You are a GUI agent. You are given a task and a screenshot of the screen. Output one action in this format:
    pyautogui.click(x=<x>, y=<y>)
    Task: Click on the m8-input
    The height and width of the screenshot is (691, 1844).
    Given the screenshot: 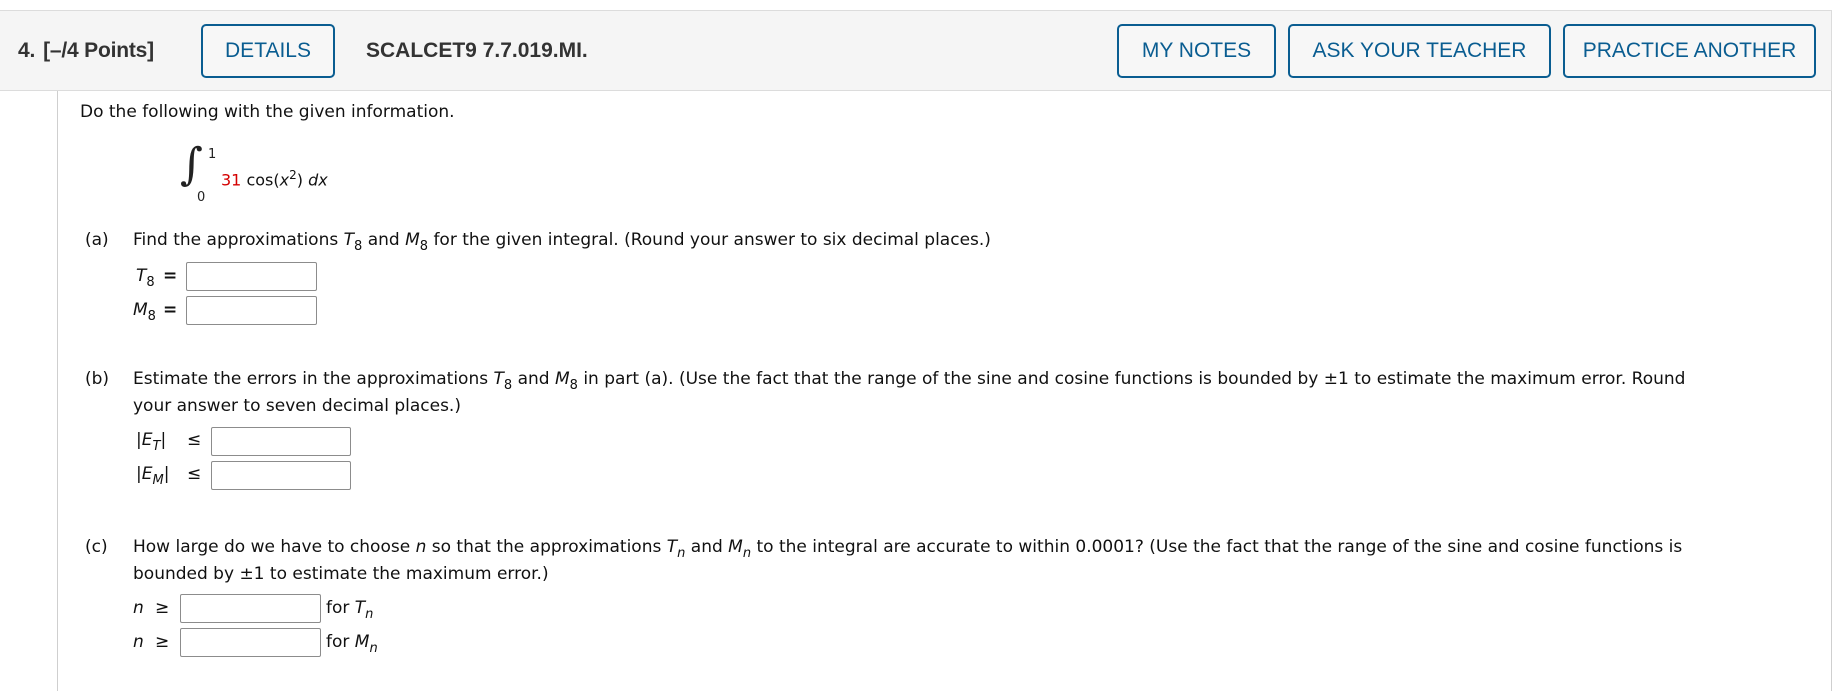 What is the action you would take?
    pyautogui.click(x=251, y=310)
    